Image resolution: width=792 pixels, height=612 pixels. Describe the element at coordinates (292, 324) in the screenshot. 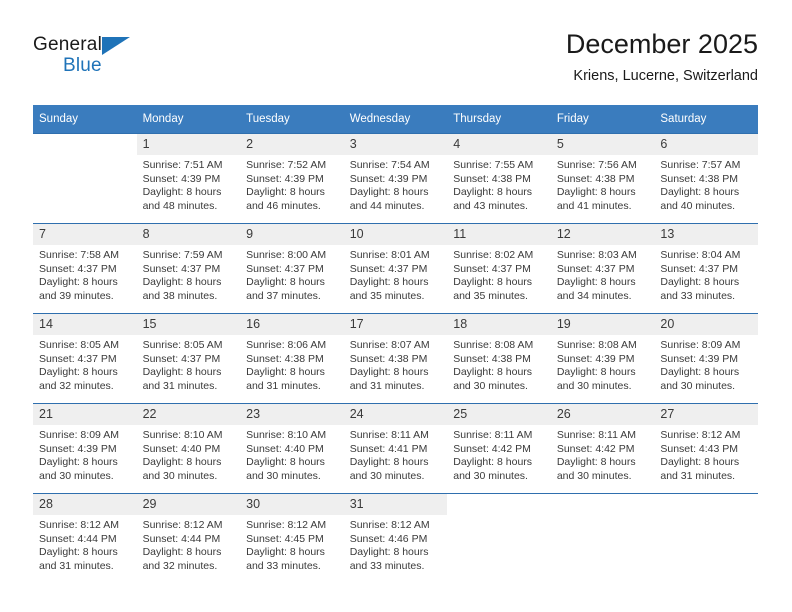

I see `day-number: 16` at that location.